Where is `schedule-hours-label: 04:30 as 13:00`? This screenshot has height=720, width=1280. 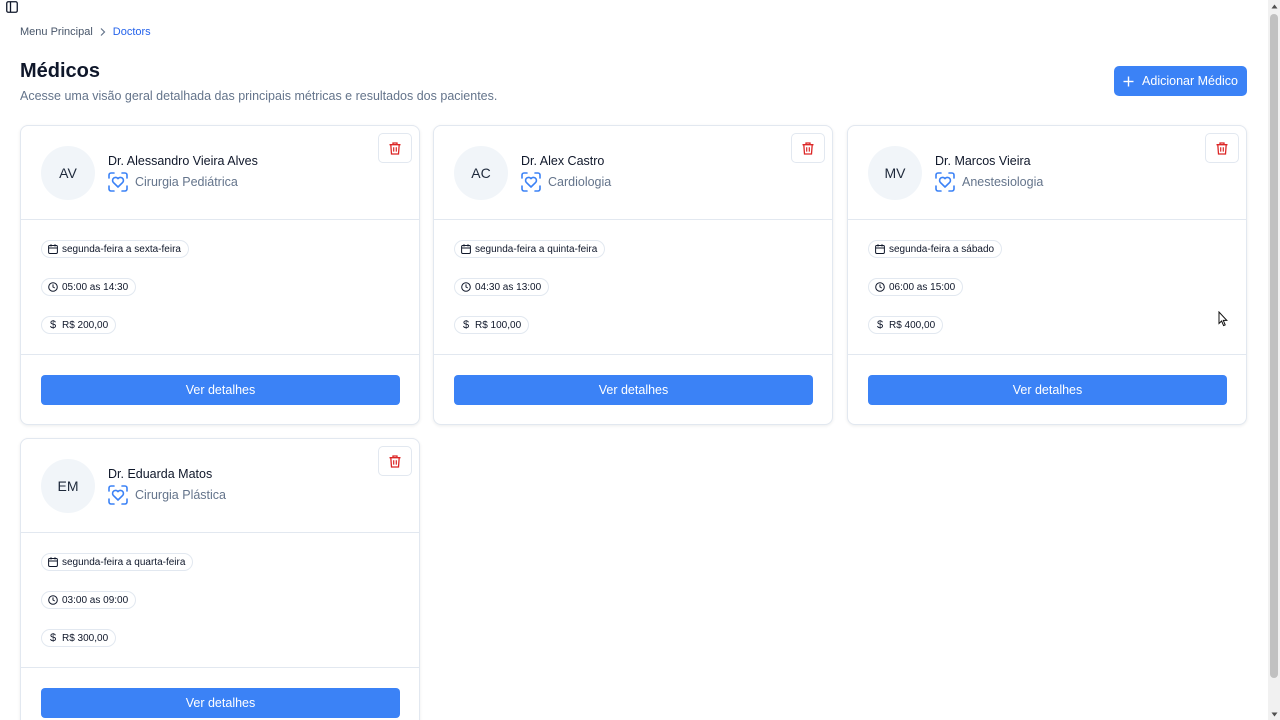 schedule-hours-label: 04:30 as 13:00 is located at coordinates (508, 287).